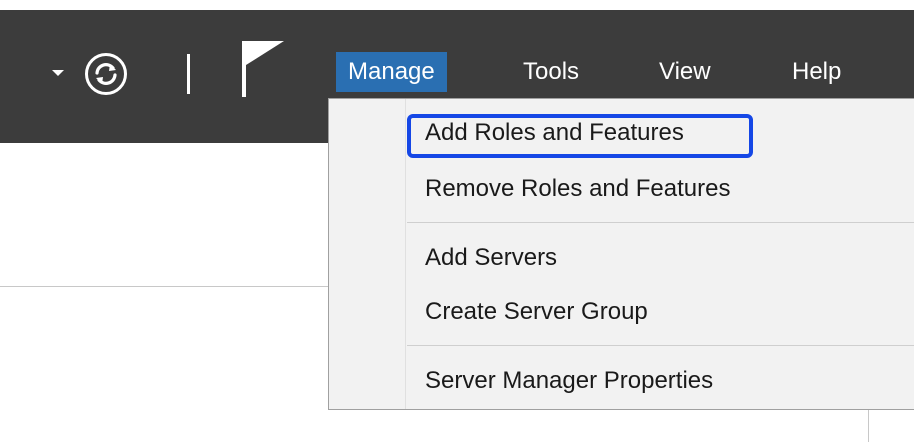 Image resolution: width=914 pixels, height=442 pixels. I want to click on menu-item-remove-roles-and-features: Remove Roles and Features, so click(577, 189).